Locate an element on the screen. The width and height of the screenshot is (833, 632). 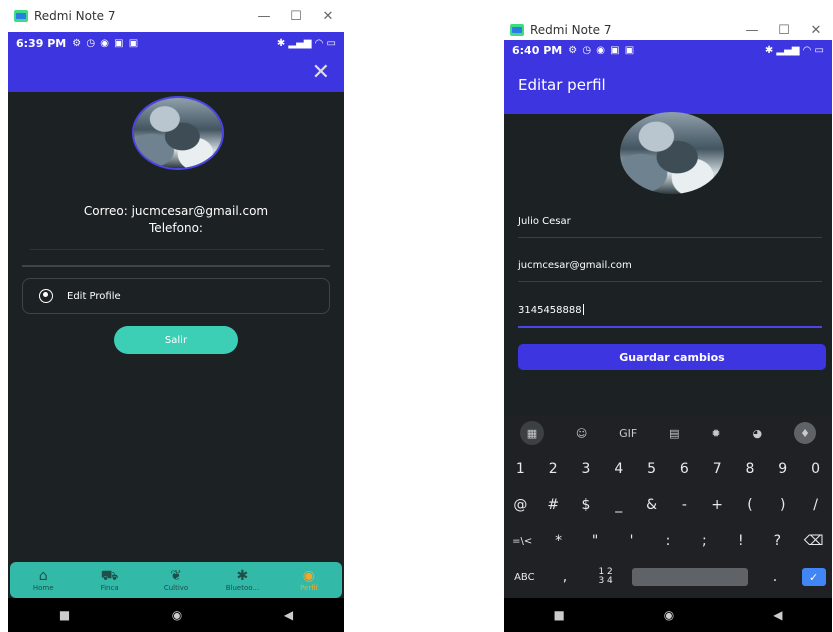
mic-icon: ♦ is located at coordinates (805, 433).